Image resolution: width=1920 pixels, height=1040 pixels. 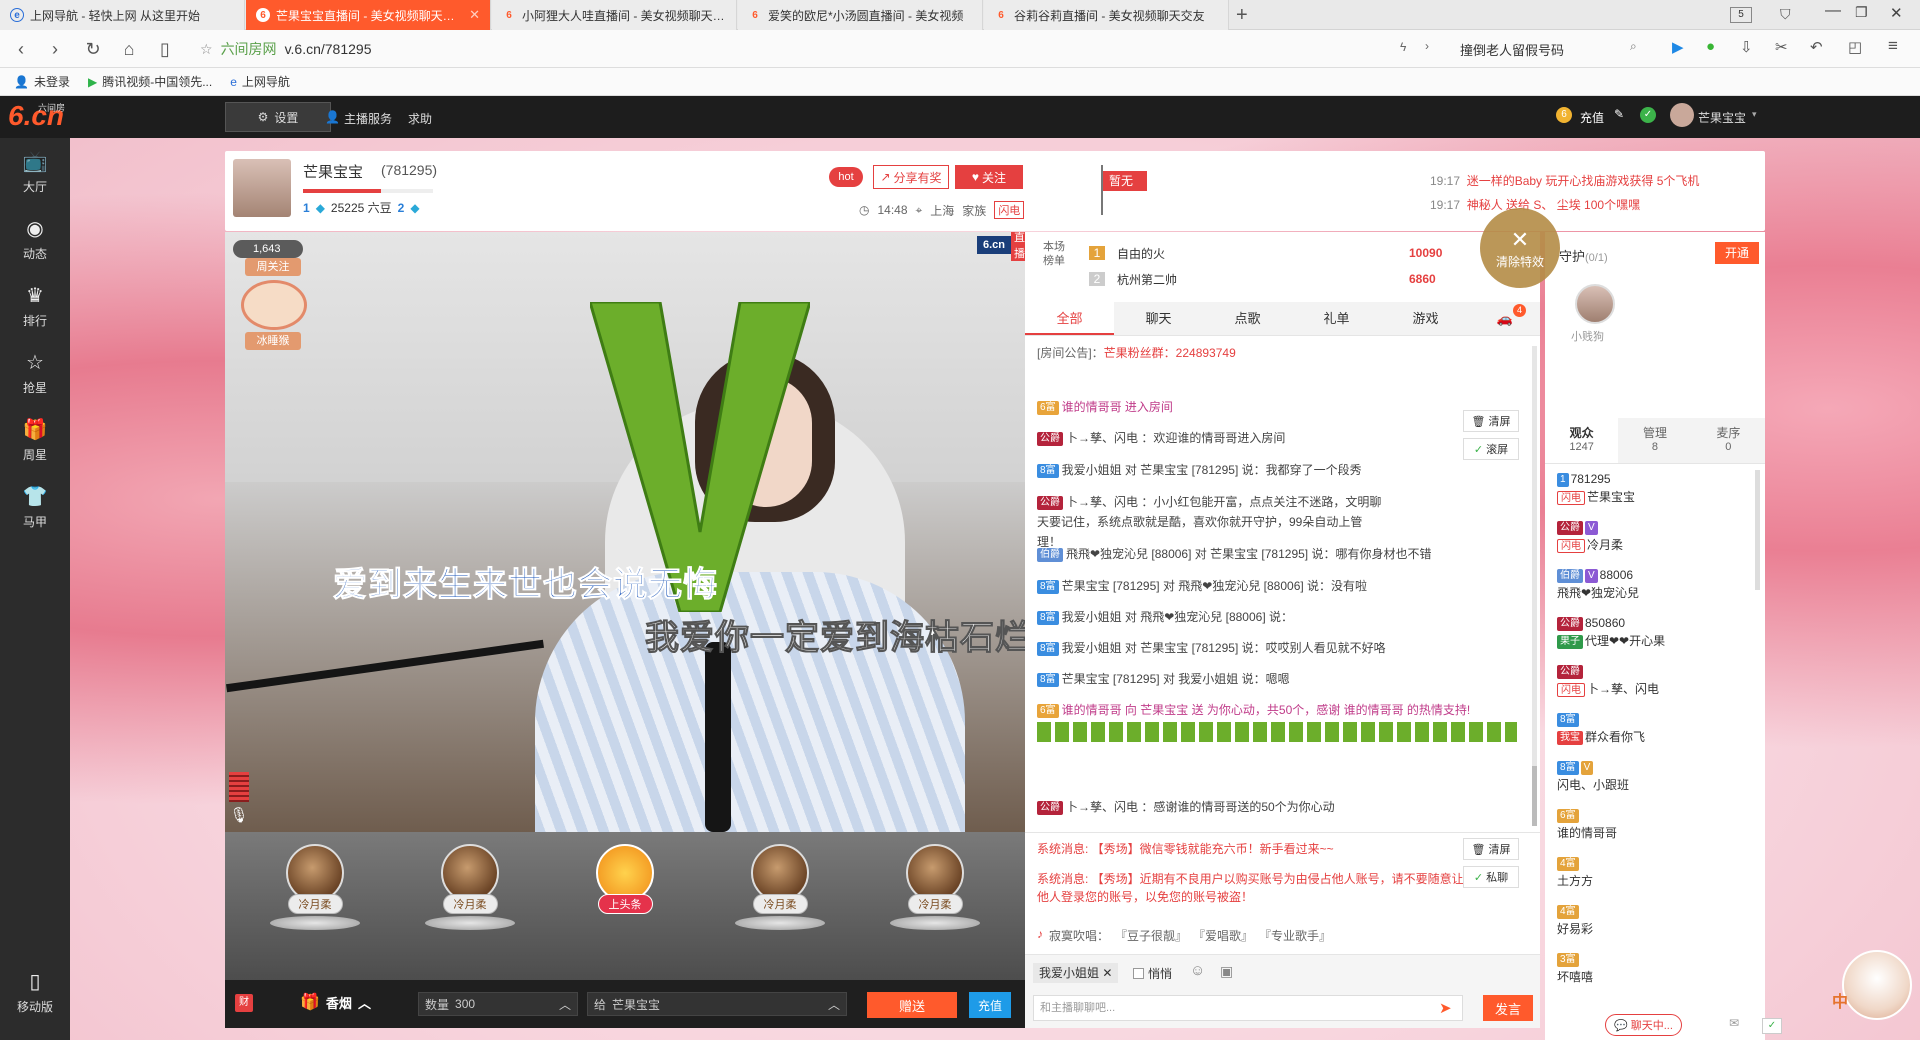 I want to click on song-name: 『豆子很靓』, so click(x=1151, y=935).